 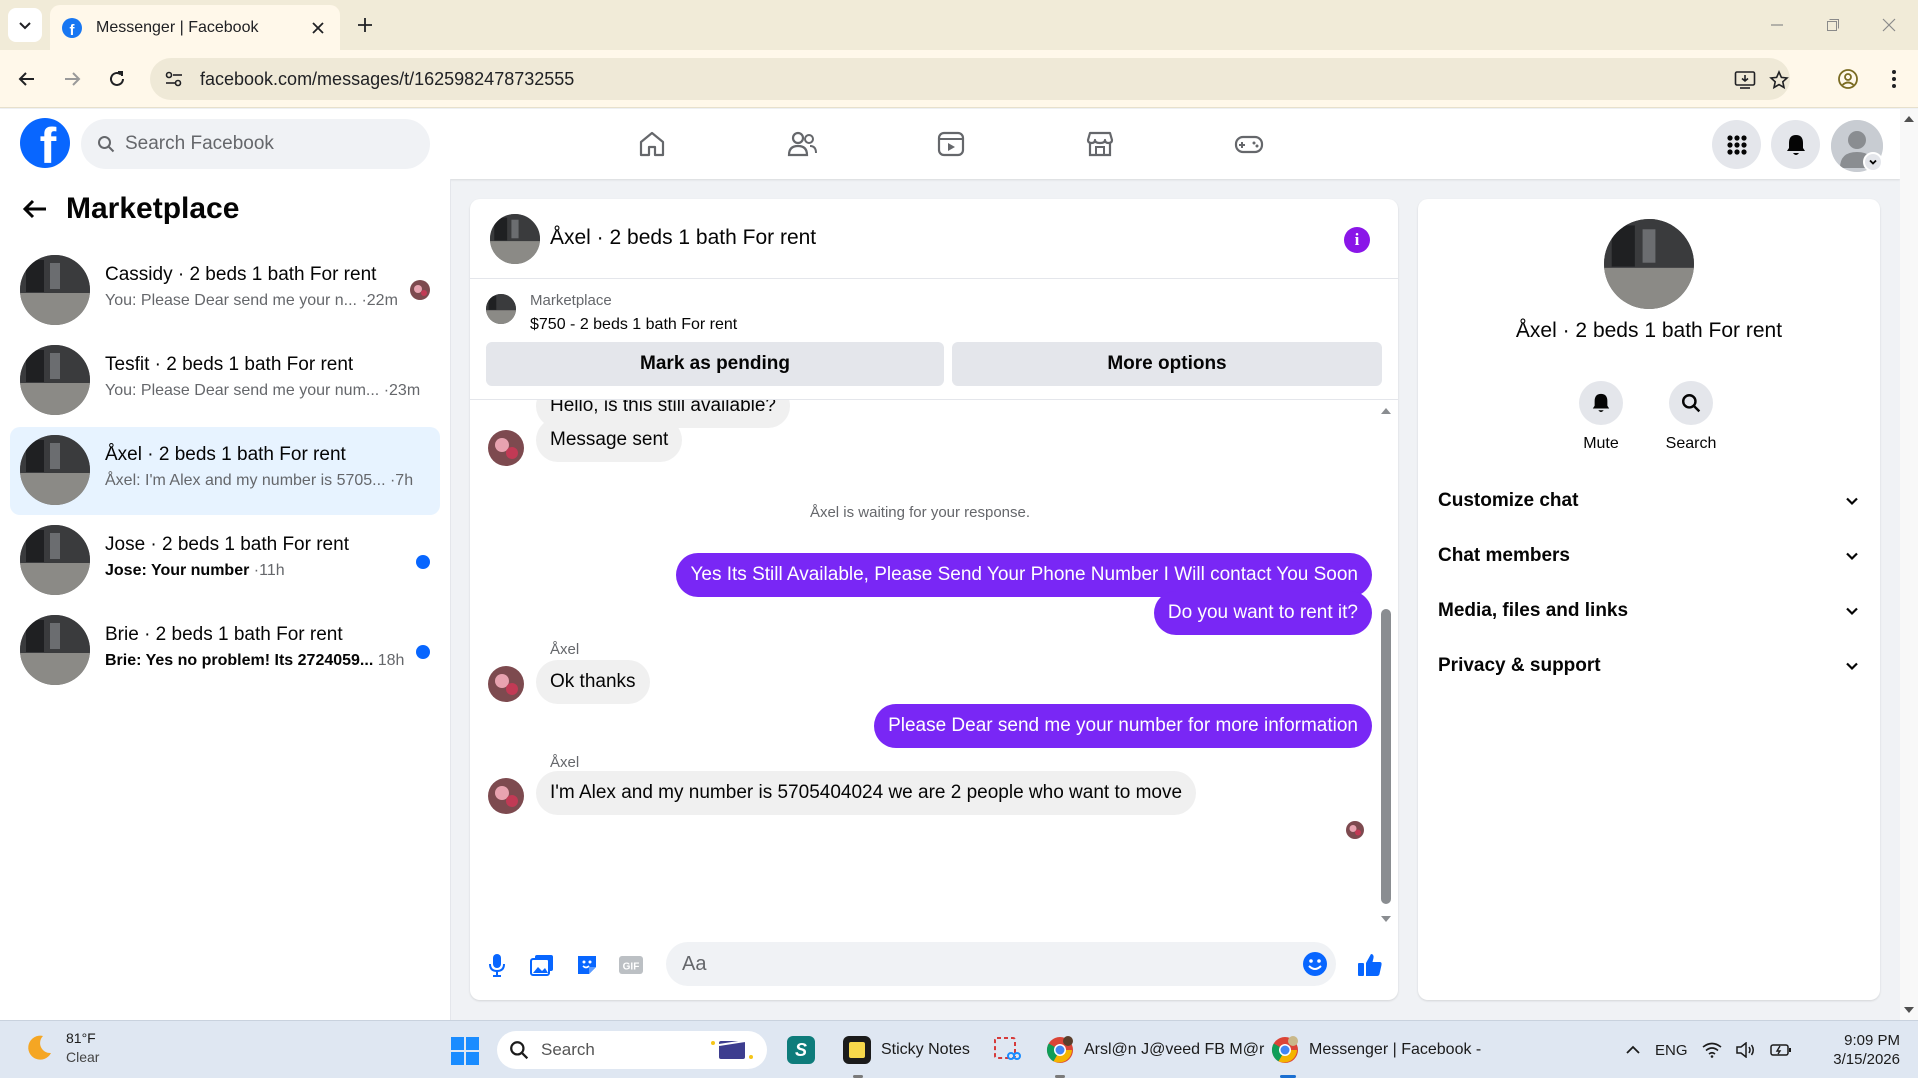 What do you see at coordinates (318, 28) in the screenshot?
I see `close-tab-button` at bounding box center [318, 28].